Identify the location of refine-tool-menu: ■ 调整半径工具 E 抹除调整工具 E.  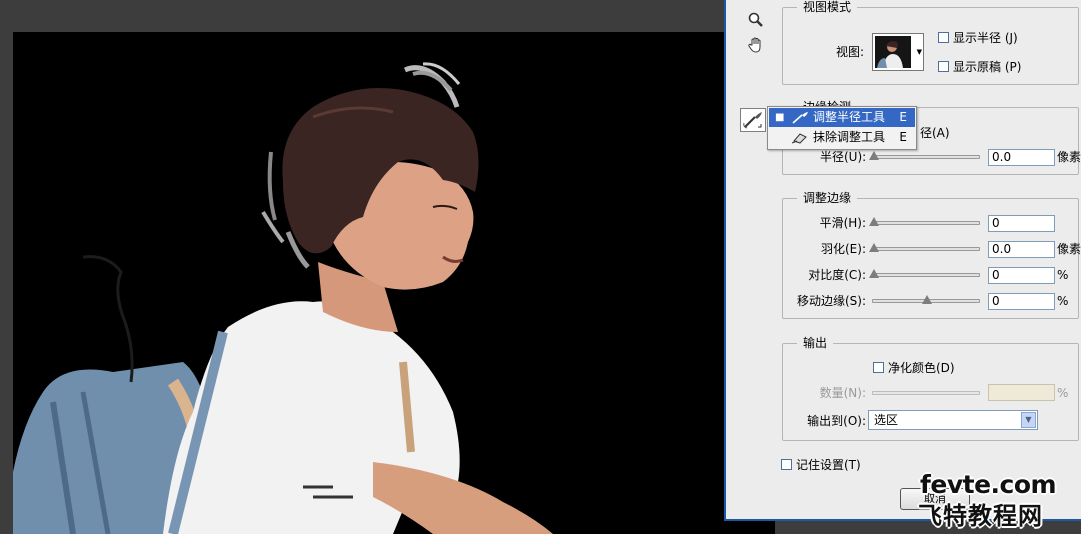
(842, 128).